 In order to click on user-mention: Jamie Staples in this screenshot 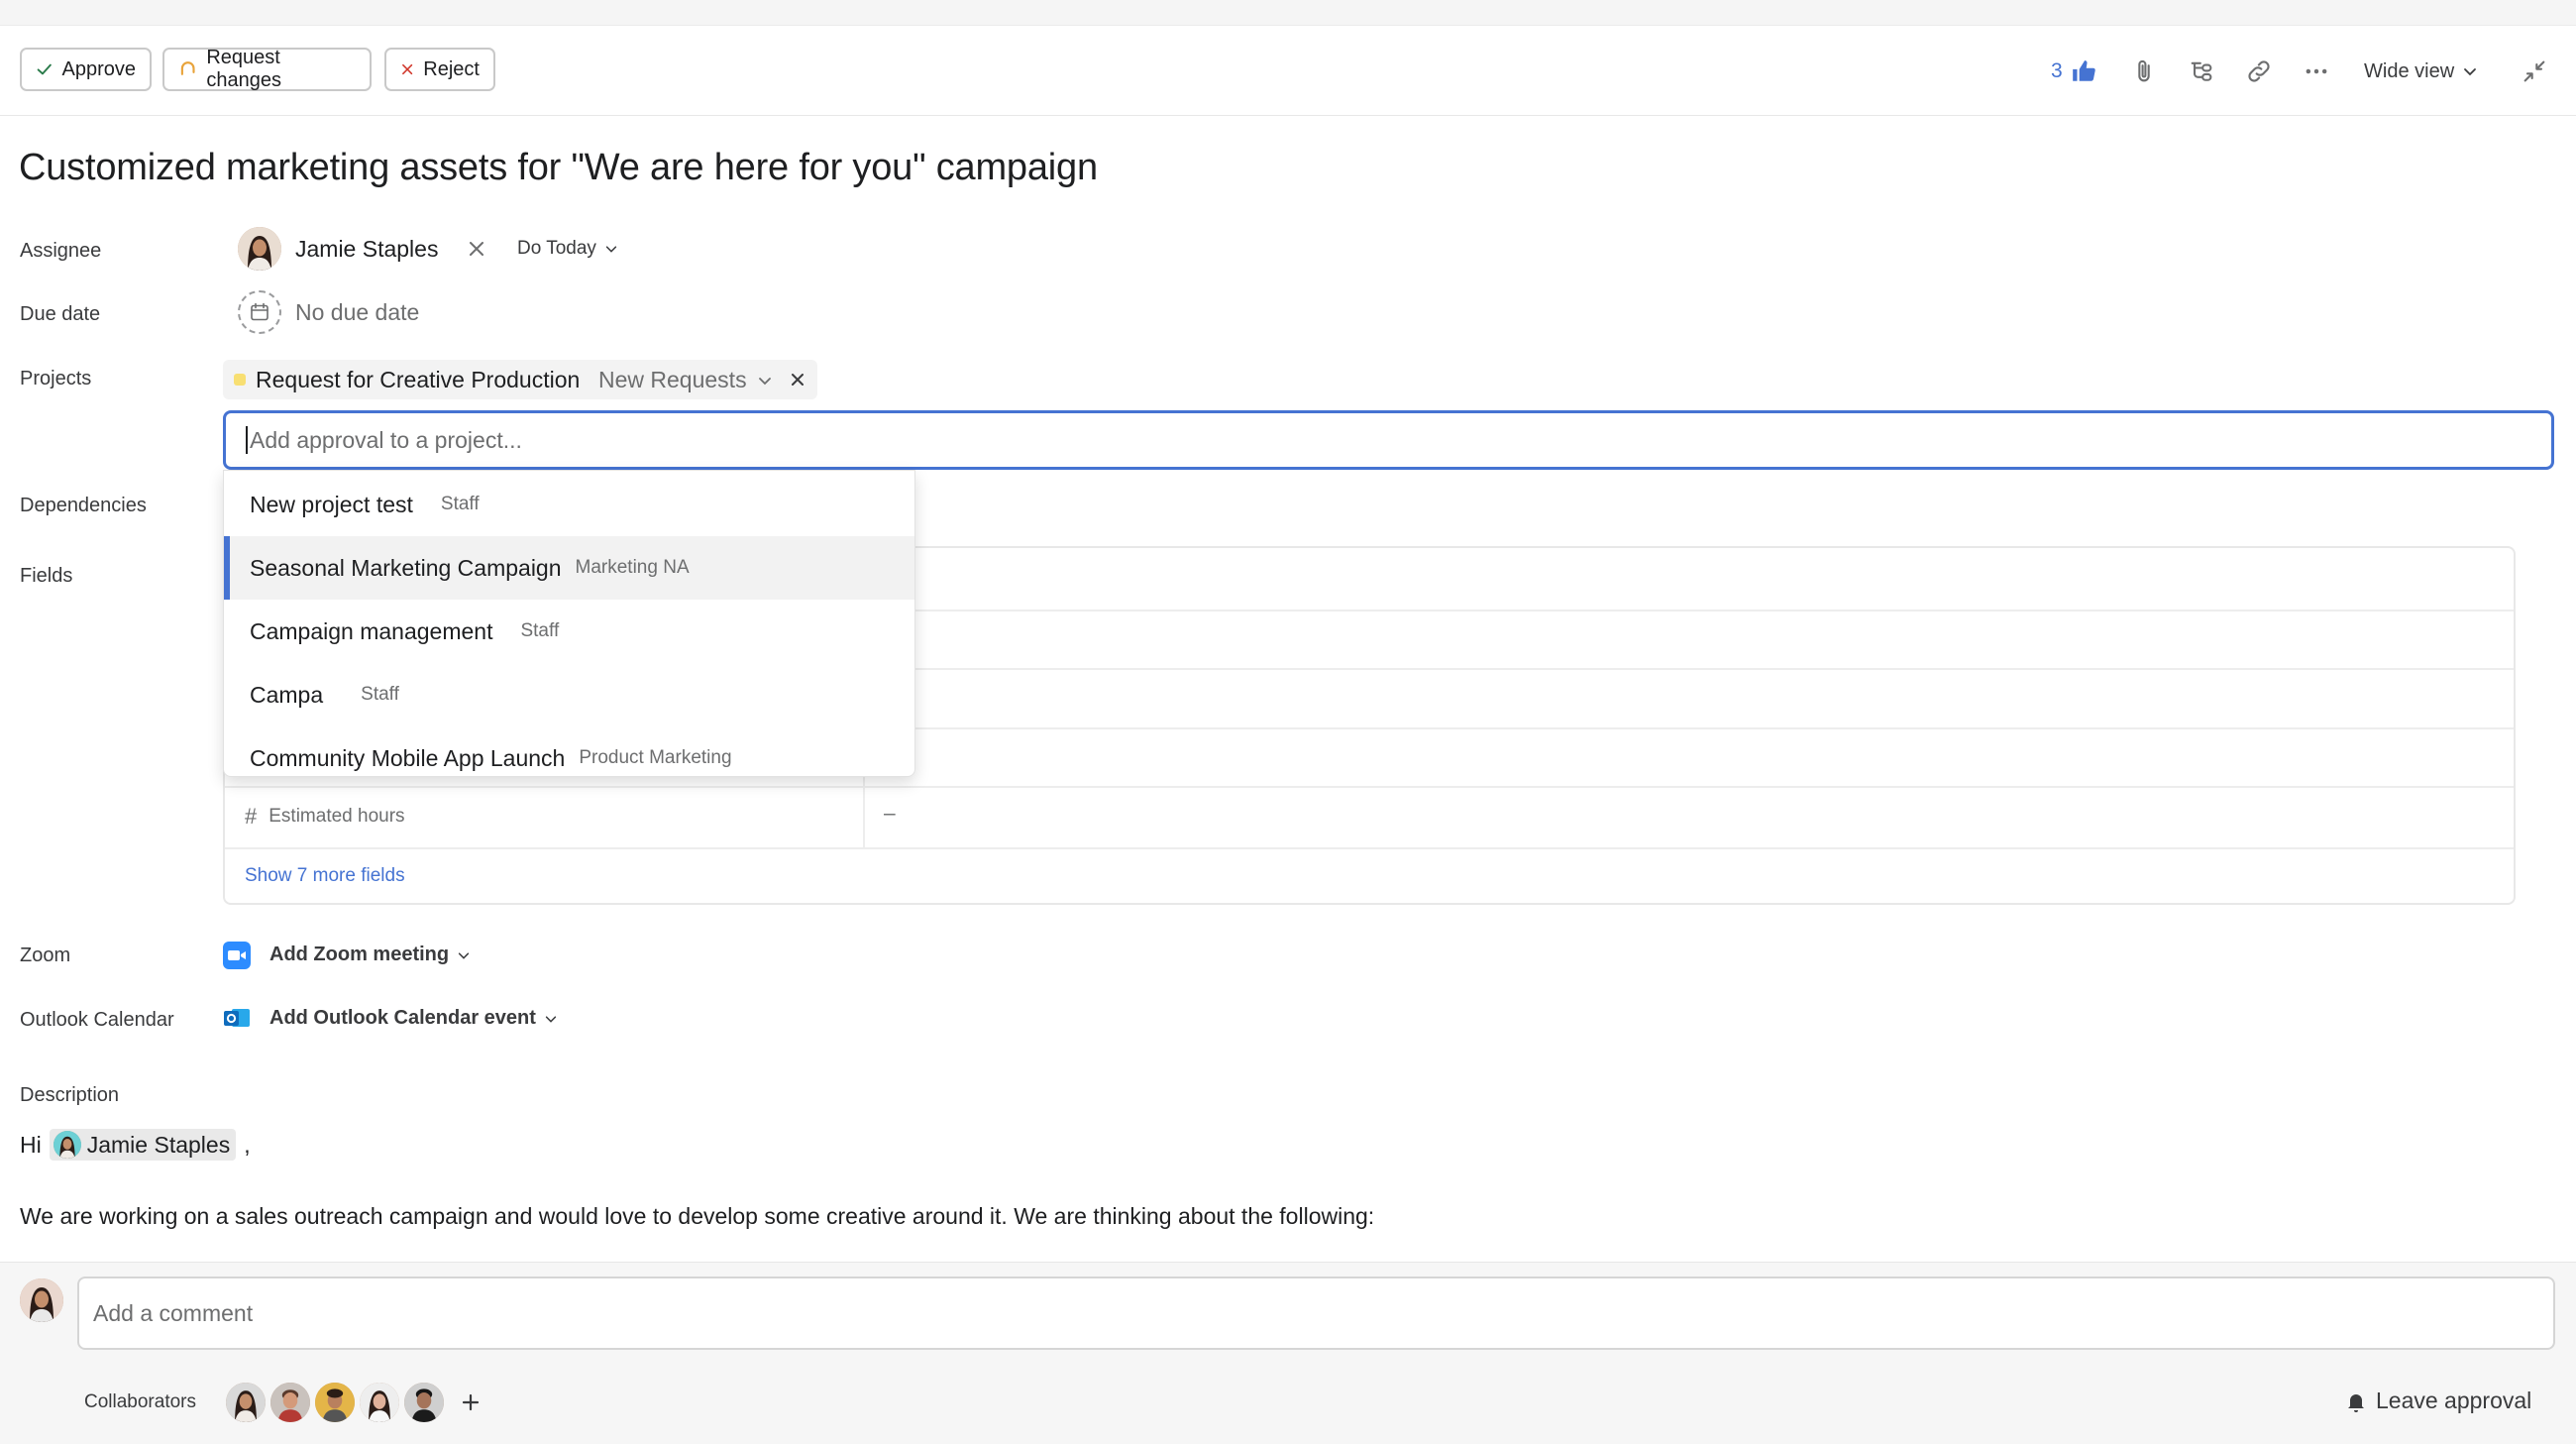, I will do `click(143, 1145)`.